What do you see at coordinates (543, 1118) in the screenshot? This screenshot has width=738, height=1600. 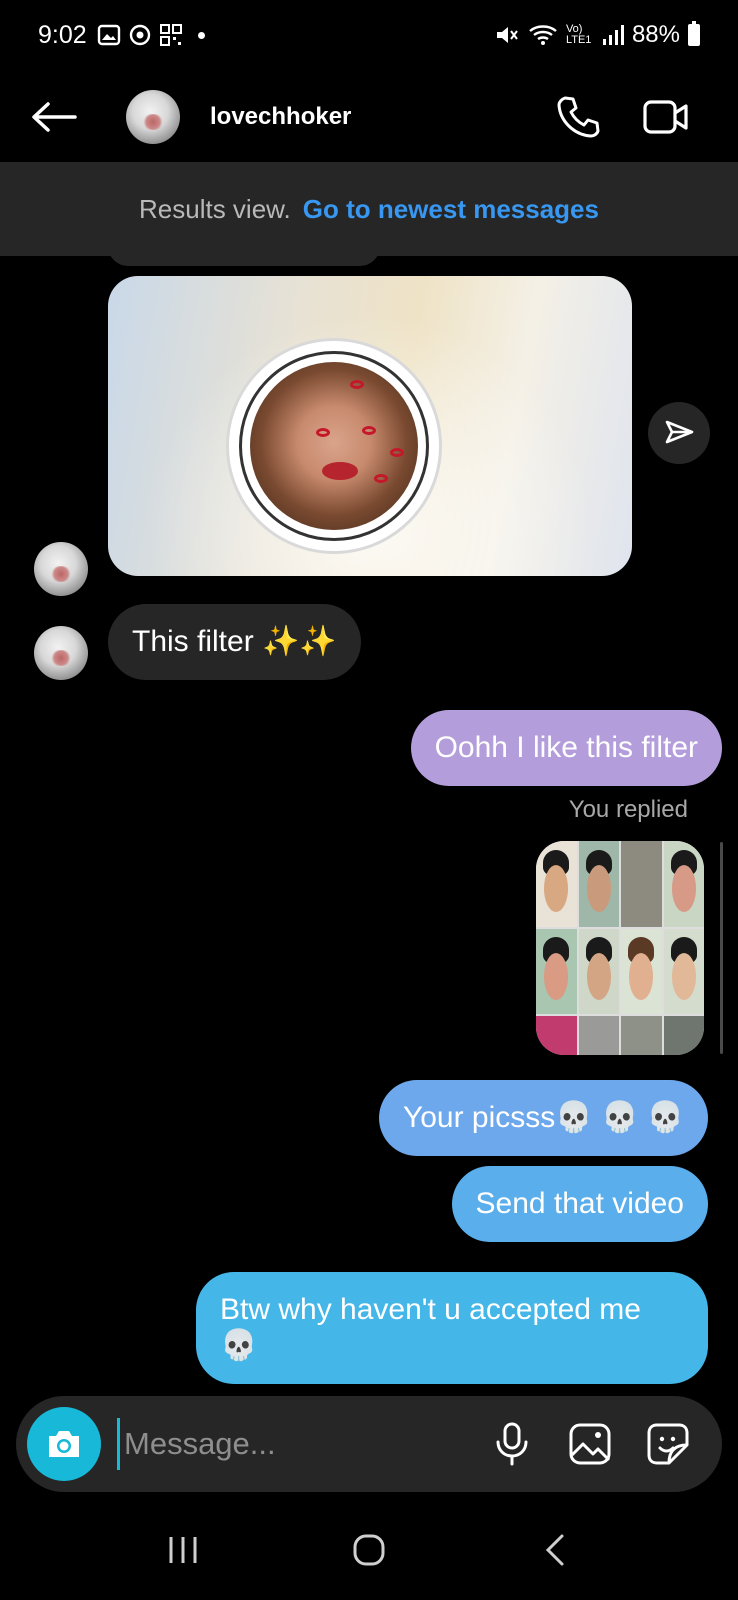 I see `outgoing-message: Your picsss💀 💀 💀` at bounding box center [543, 1118].